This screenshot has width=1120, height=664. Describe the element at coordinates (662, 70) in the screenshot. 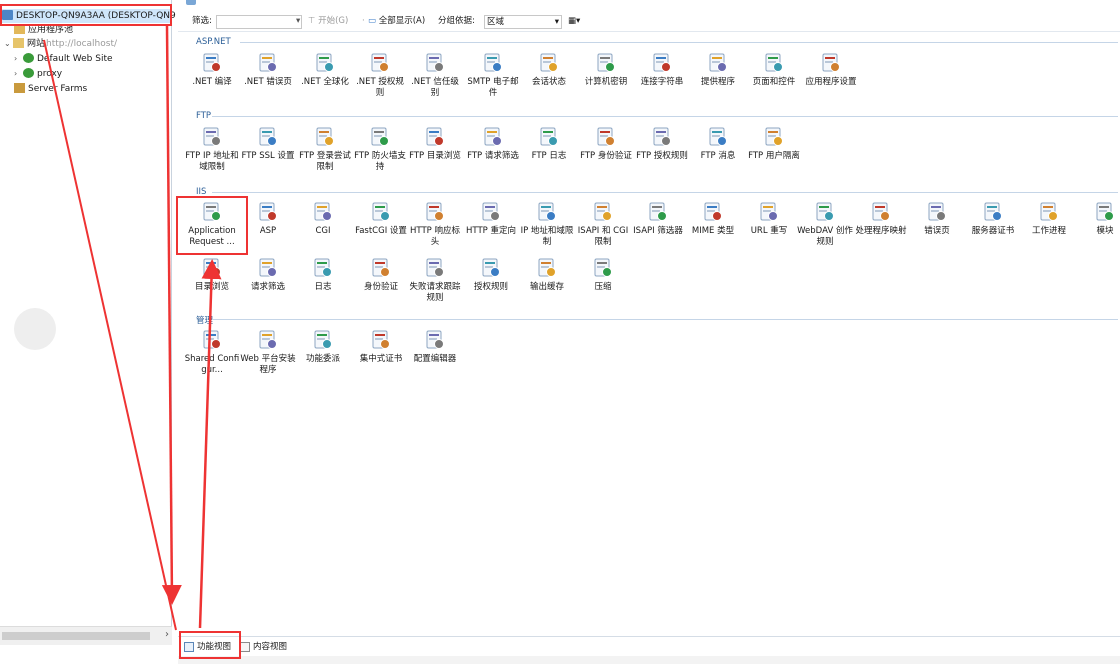

I see `feature-tile: 连接字符串` at that location.